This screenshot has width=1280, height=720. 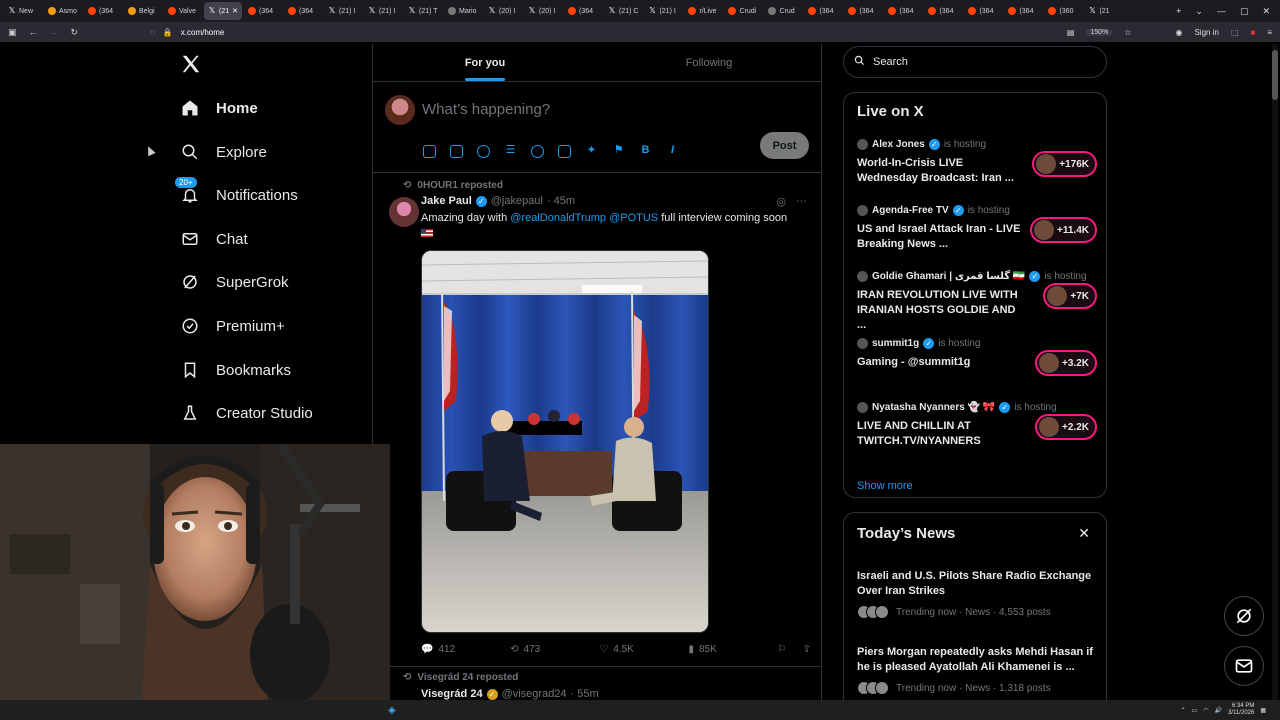 What do you see at coordinates (1070, 296) in the screenshot?
I see `listener-count-pill: +7K` at bounding box center [1070, 296].